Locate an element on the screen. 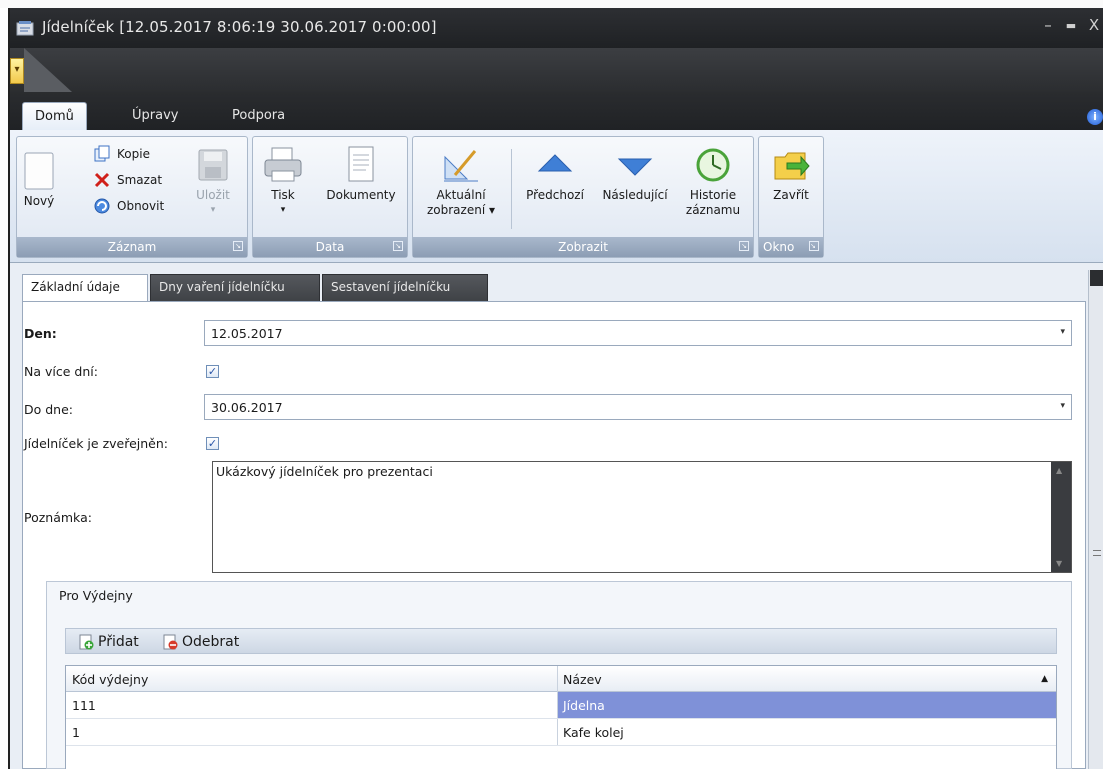 This screenshot has width=1103, height=769. delete-x-icon is located at coordinates (102, 180).